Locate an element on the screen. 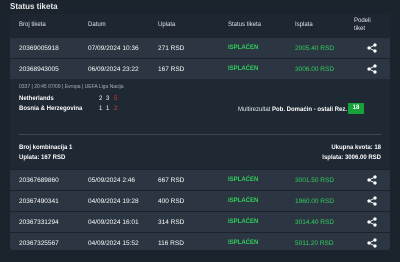 The width and height of the screenshot is (400, 262). col-ticket-no: Broj tiketa is located at coordinates (32, 25).